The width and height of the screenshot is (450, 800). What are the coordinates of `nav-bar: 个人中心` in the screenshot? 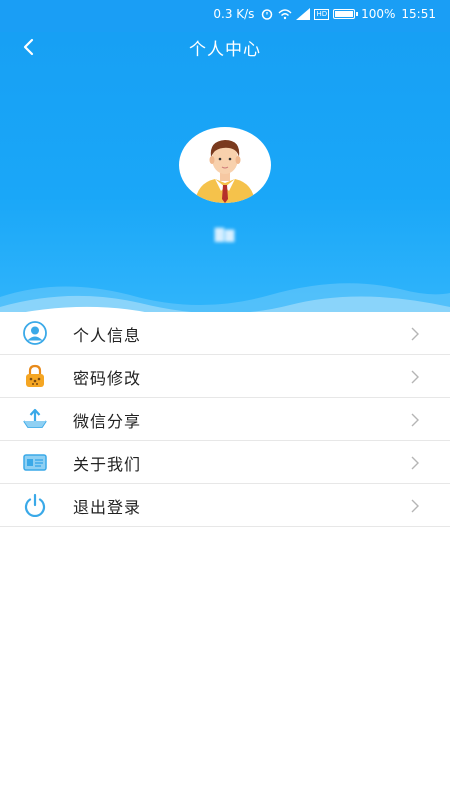 It's located at (225, 46).